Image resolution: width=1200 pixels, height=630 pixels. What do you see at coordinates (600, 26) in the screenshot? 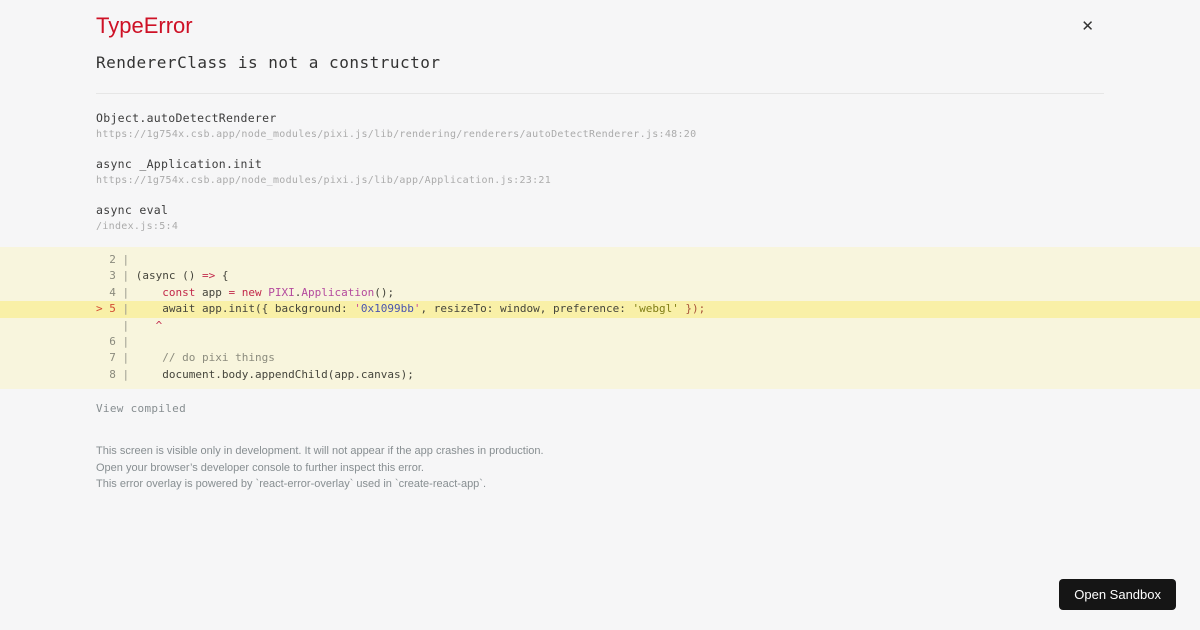
I see `error-header: TypeError ✕` at bounding box center [600, 26].